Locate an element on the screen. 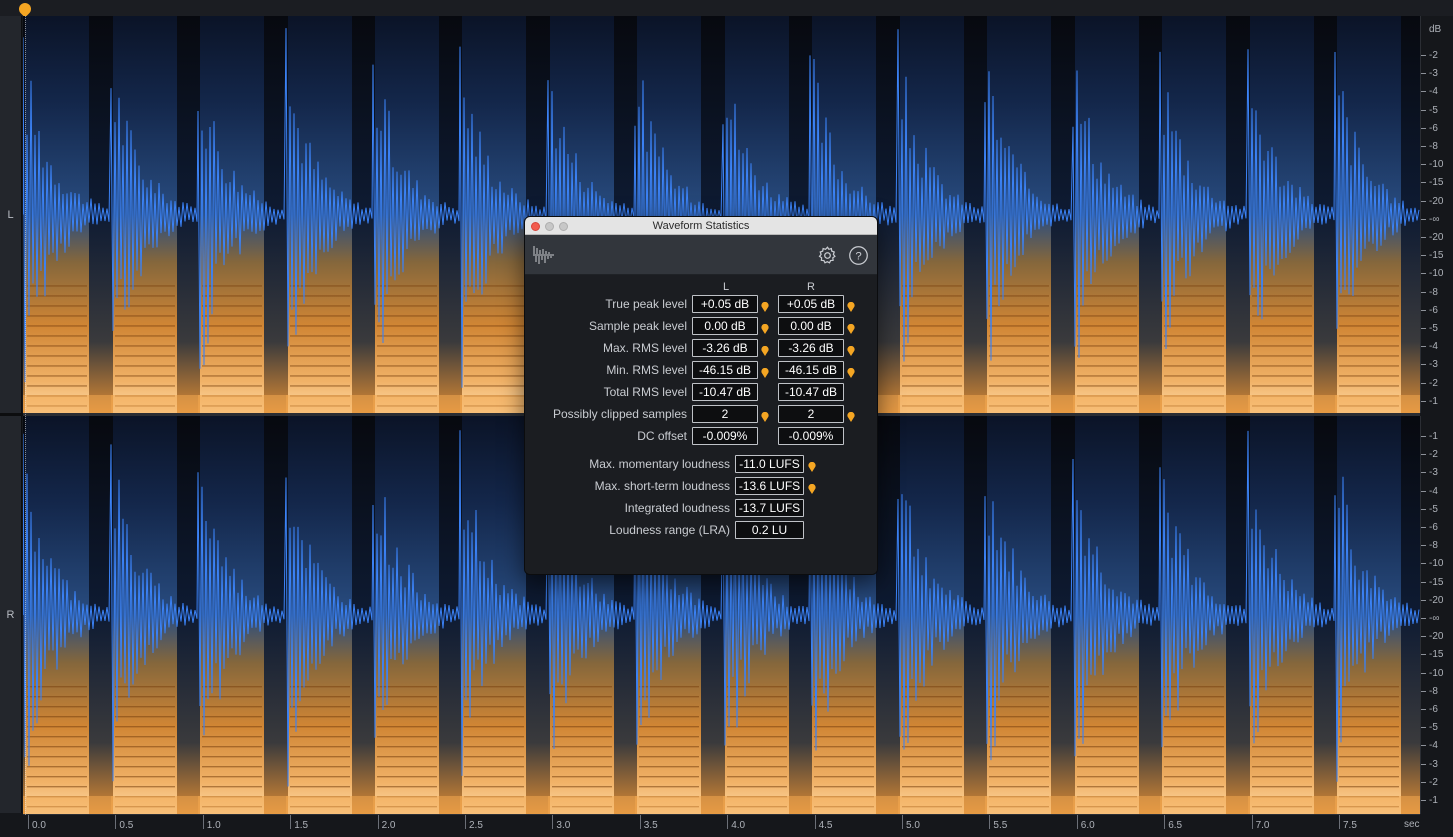  ruler-tick-label: 6.5 is located at coordinates (1175, 825).